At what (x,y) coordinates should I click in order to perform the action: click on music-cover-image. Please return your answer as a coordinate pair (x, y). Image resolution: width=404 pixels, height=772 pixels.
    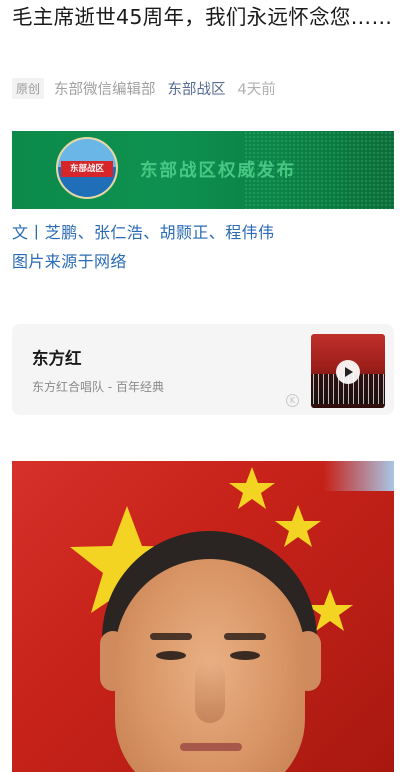
    Looking at the image, I should click on (348, 371).